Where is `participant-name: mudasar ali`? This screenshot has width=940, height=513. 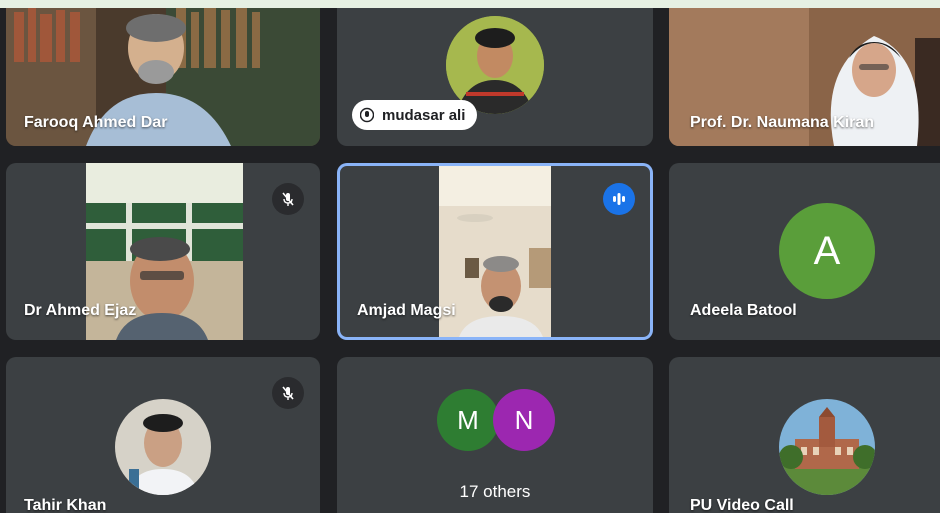
participant-name: mudasar ali is located at coordinates (424, 115).